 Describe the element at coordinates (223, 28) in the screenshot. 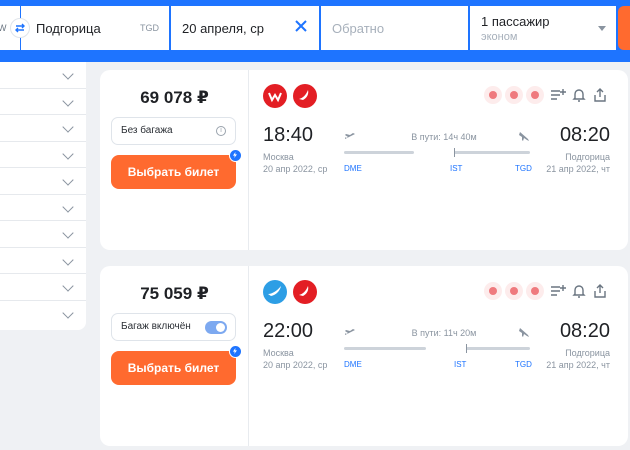

I see `departure-date-value: 20 апреля, ср` at that location.